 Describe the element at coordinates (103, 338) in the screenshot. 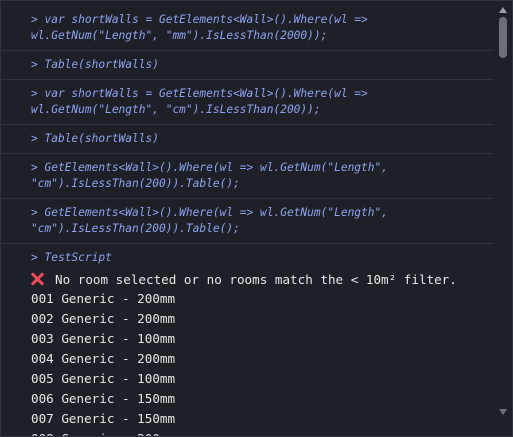

I see `output-line: 003 Generic - 100mm` at that location.